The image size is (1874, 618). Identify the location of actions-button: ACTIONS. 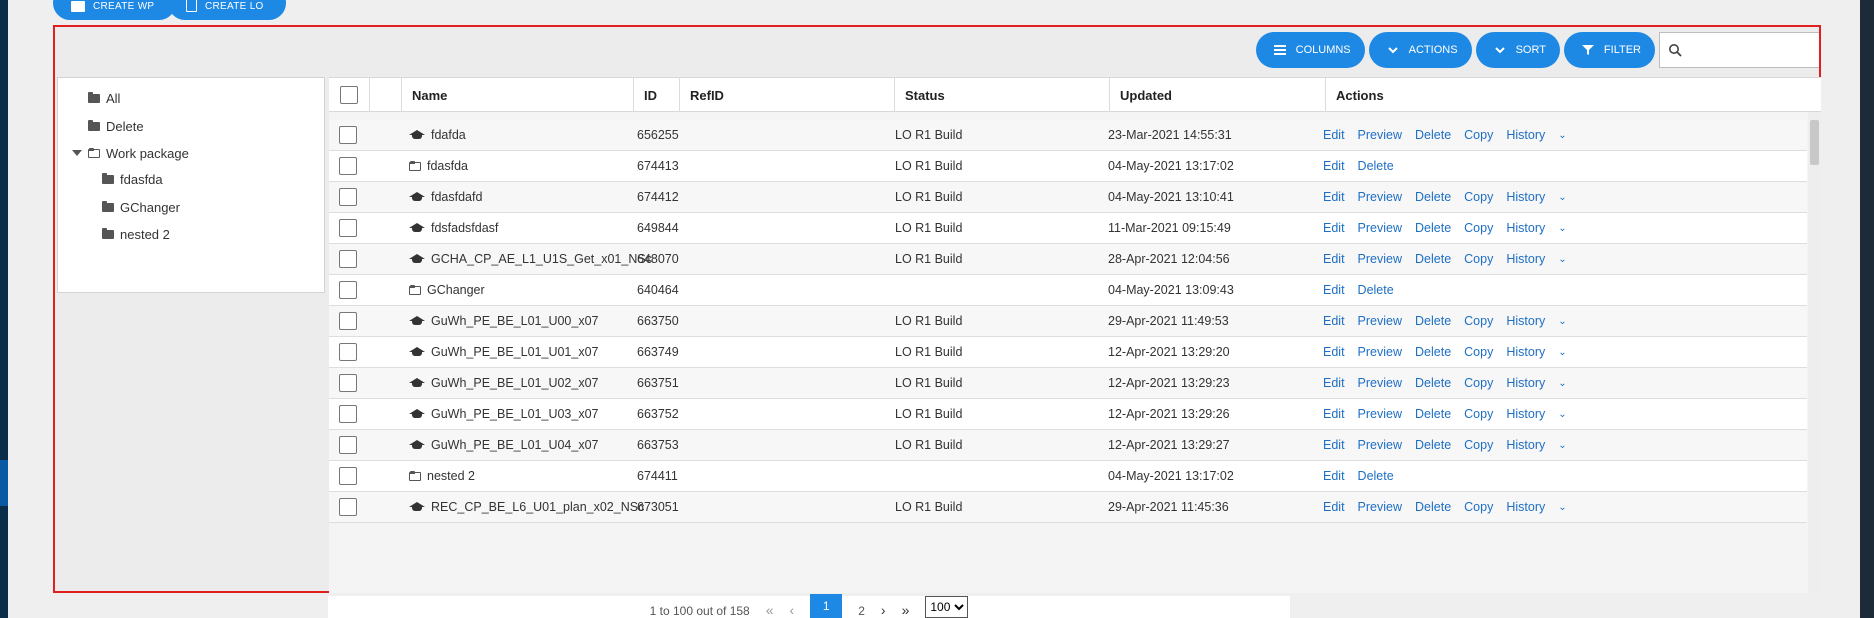
(1420, 50).